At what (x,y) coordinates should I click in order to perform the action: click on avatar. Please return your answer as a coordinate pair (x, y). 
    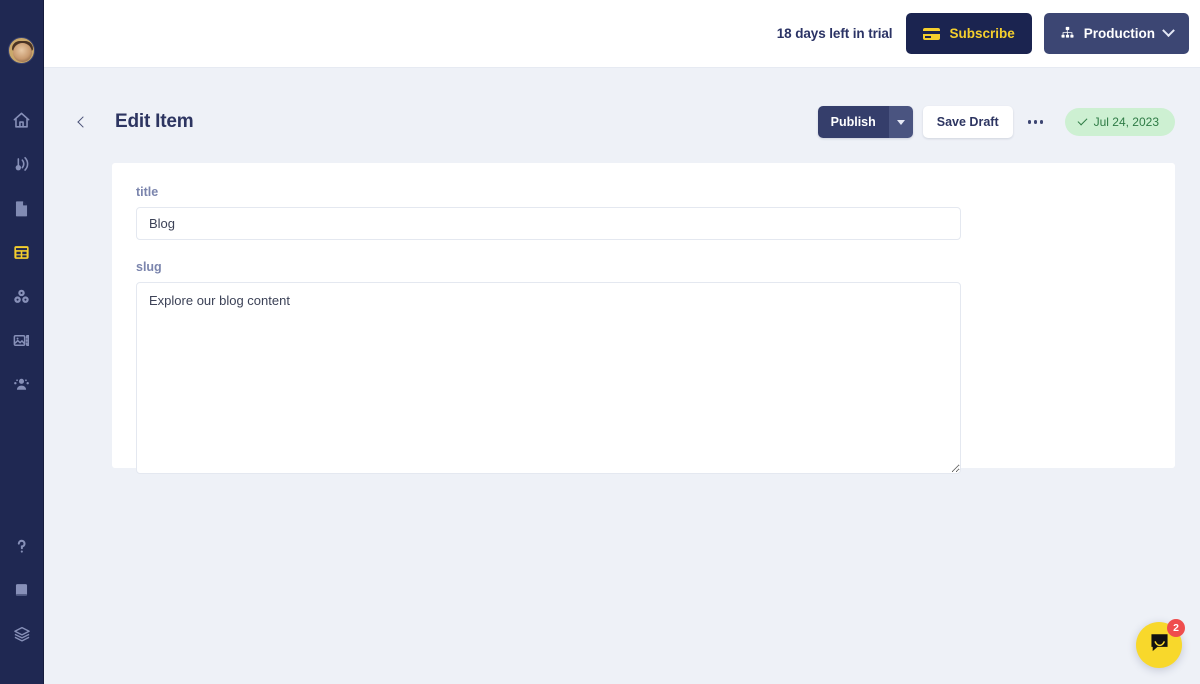
    Looking at the image, I should click on (21, 50).